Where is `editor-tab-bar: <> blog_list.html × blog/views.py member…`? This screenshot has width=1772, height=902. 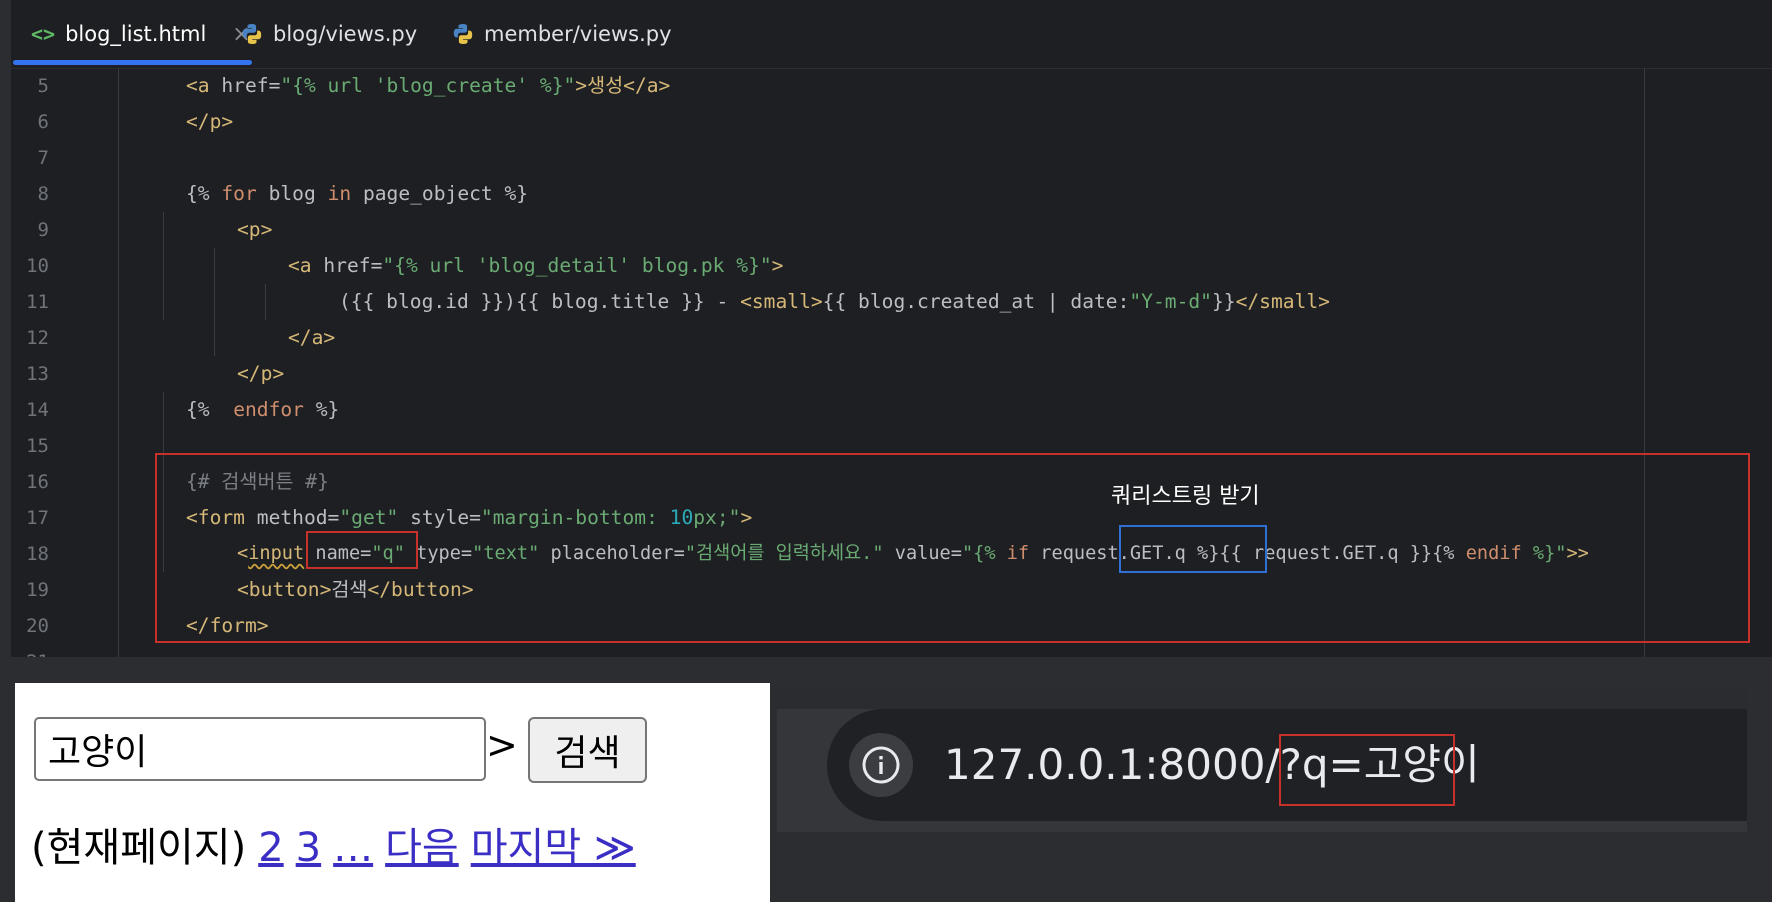 editor-tab-bar: <> blog_list.html × blog/views.py member… is located at coordinates (891, 34).